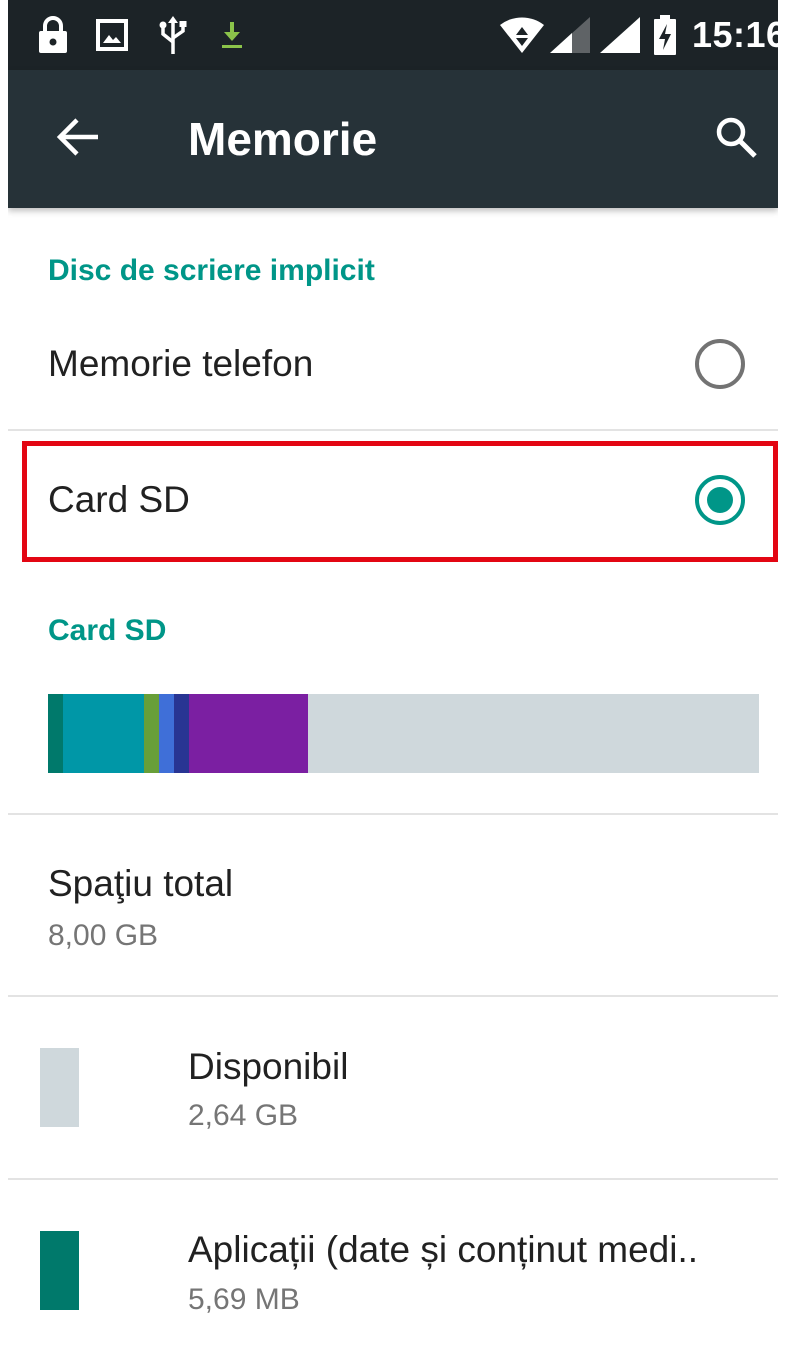  What do you see at coordinates (720, 364) in the screenshot?
I see `radio-phone-memory` at bounding box center [720, 364].